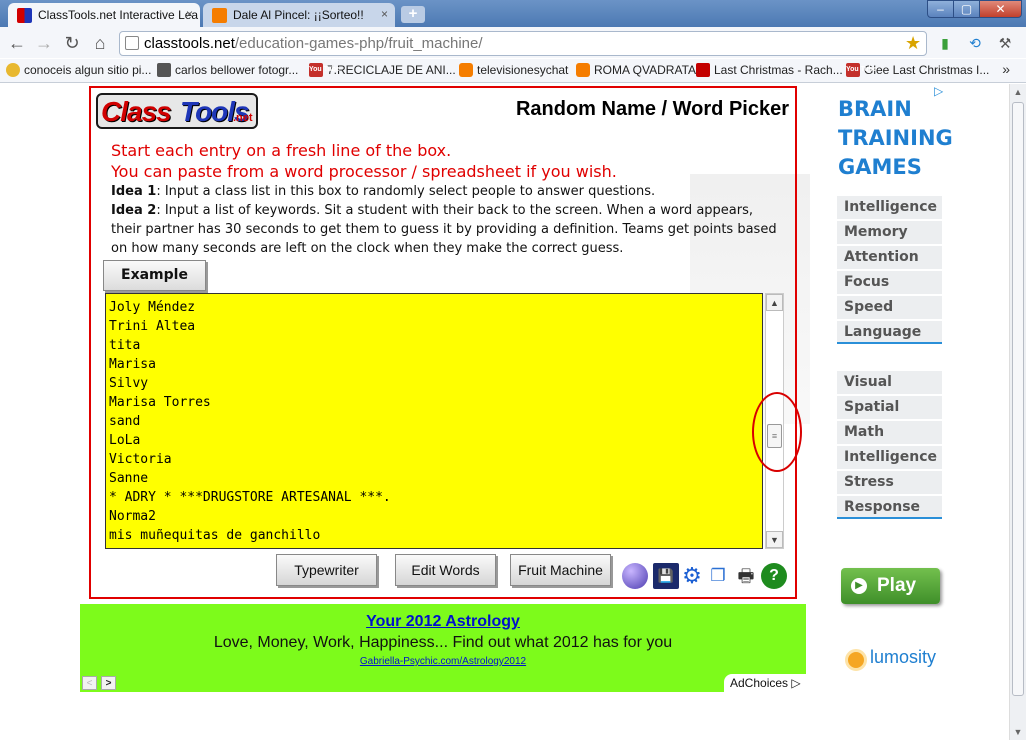 The width and height of the screenshot is (1026, 740). Describe the element at coordinates (24, 15) in the screenshot. I see `classtools-favicon-icon` at that location.